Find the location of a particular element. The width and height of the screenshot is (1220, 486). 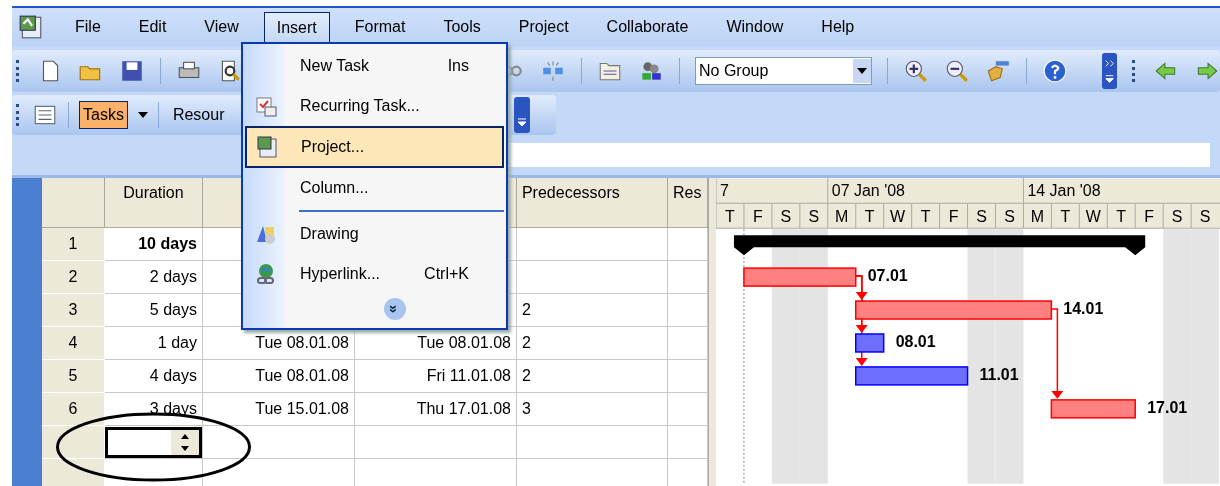

menu-item: View is located at coordinates (221, 27).